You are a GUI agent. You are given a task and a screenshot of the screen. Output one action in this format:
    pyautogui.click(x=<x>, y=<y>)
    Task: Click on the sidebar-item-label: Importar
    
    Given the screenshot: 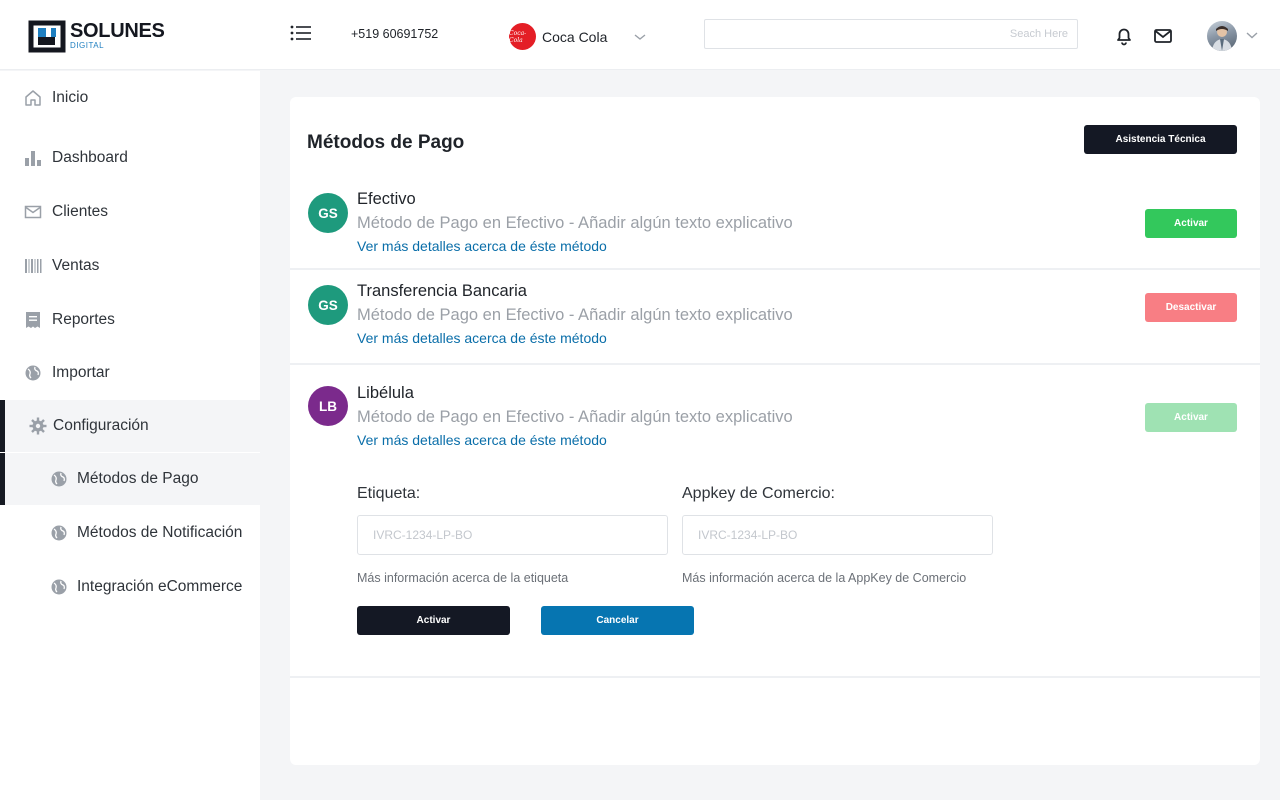 What is the action you would take?
    pyautogui.click(x=81, y=372)
    